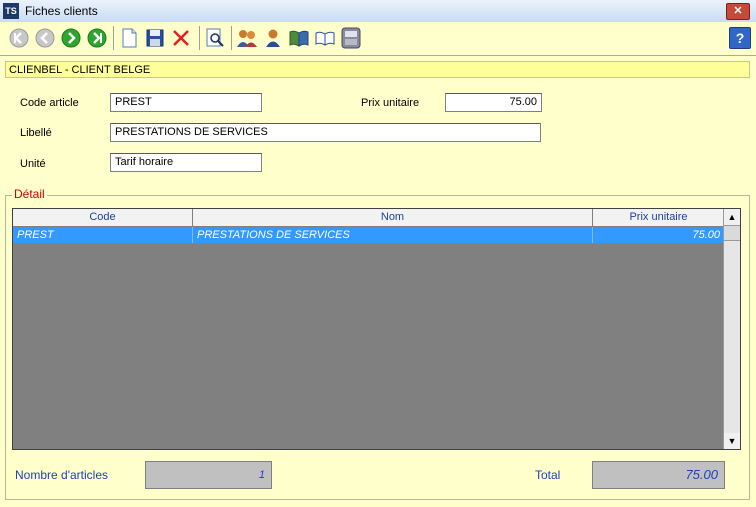  Describe the element at coordinates (378, 11) in the screenshot. I see `title-bar: TS Fiches clients ✕` at that location.